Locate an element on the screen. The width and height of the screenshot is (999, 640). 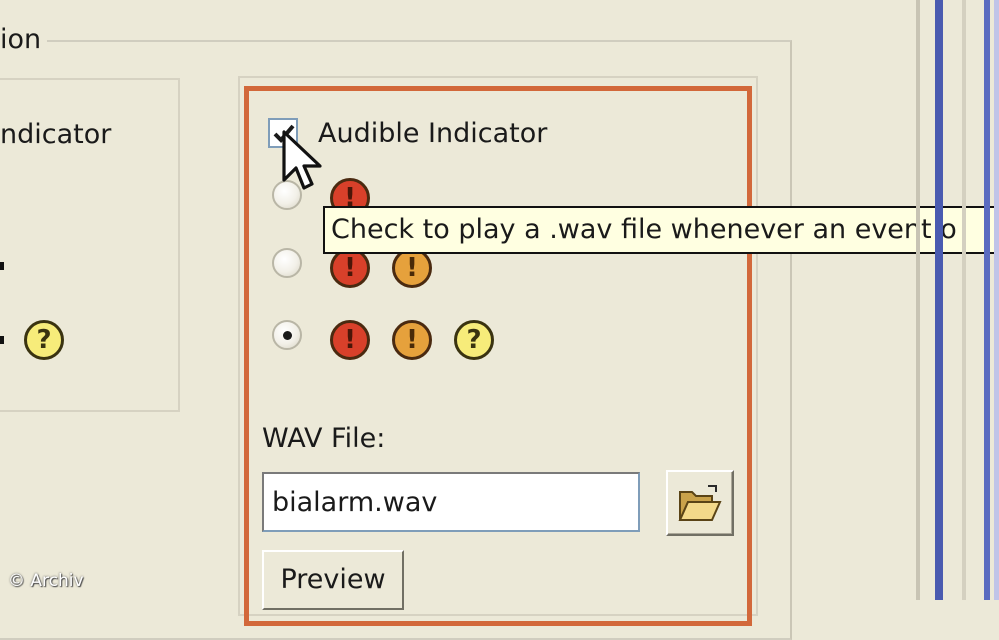
browse-button is located at coordinates (700, 503).